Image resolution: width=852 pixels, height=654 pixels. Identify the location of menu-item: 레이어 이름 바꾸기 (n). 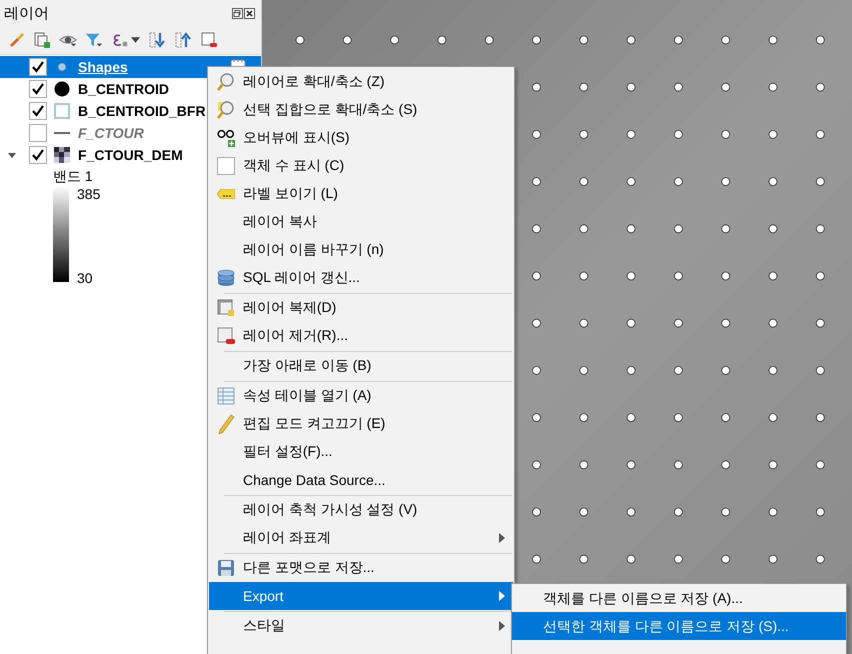
(361, 250).